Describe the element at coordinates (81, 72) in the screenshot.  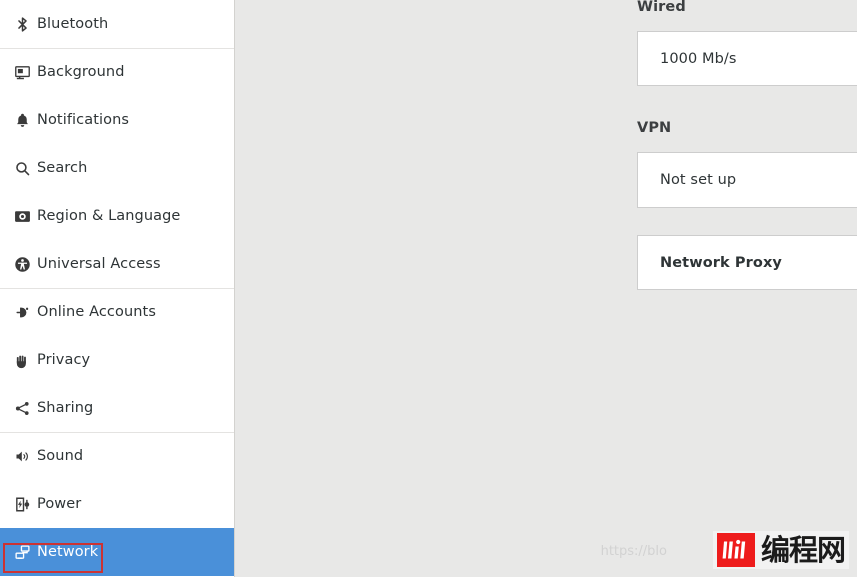
I see `sidebar-item-label: Background` at that location.